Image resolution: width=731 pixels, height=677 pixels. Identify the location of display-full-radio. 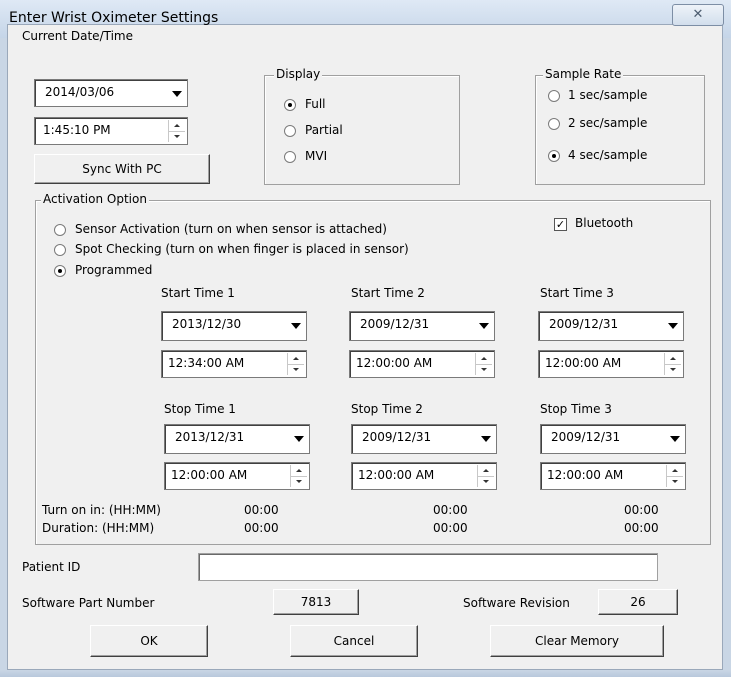
(290, 105).